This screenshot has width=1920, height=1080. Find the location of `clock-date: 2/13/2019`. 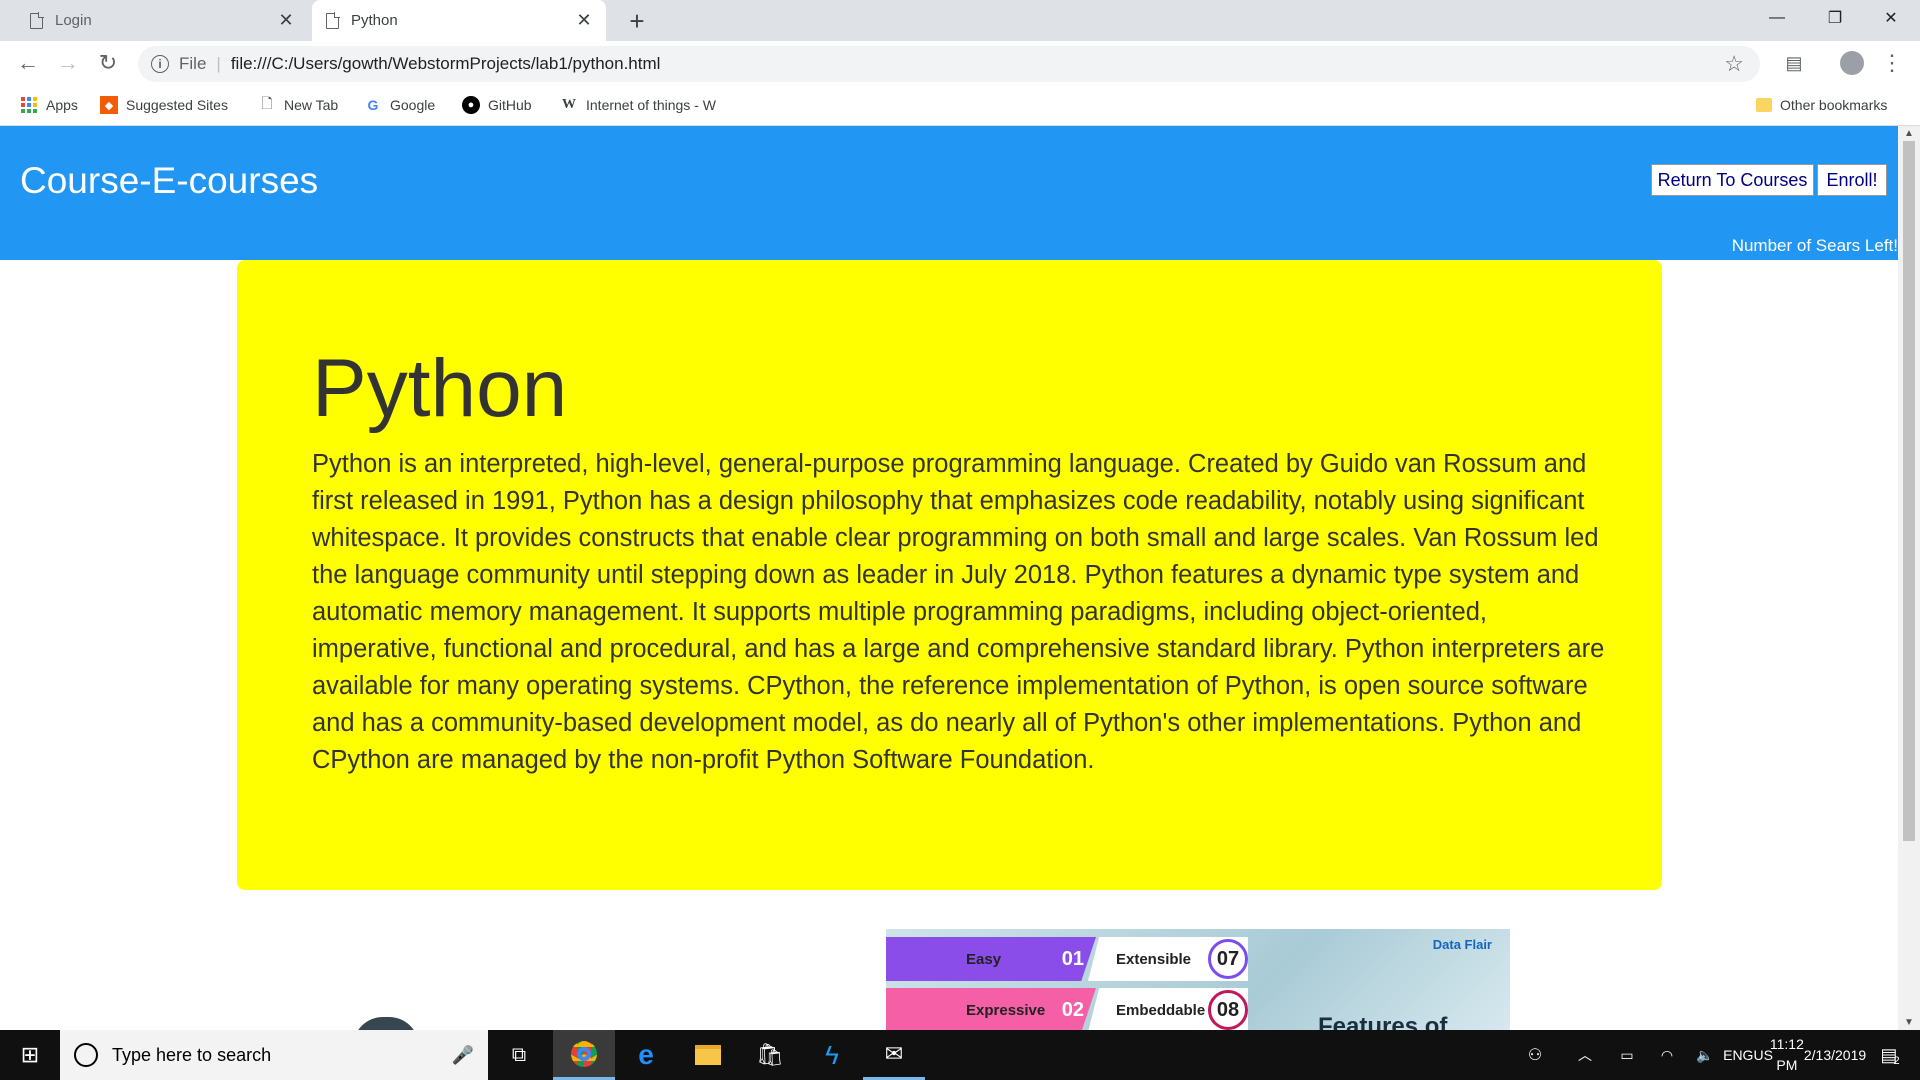

clock-date: 2/13/2019 is located at coordinates (1835, 1054).